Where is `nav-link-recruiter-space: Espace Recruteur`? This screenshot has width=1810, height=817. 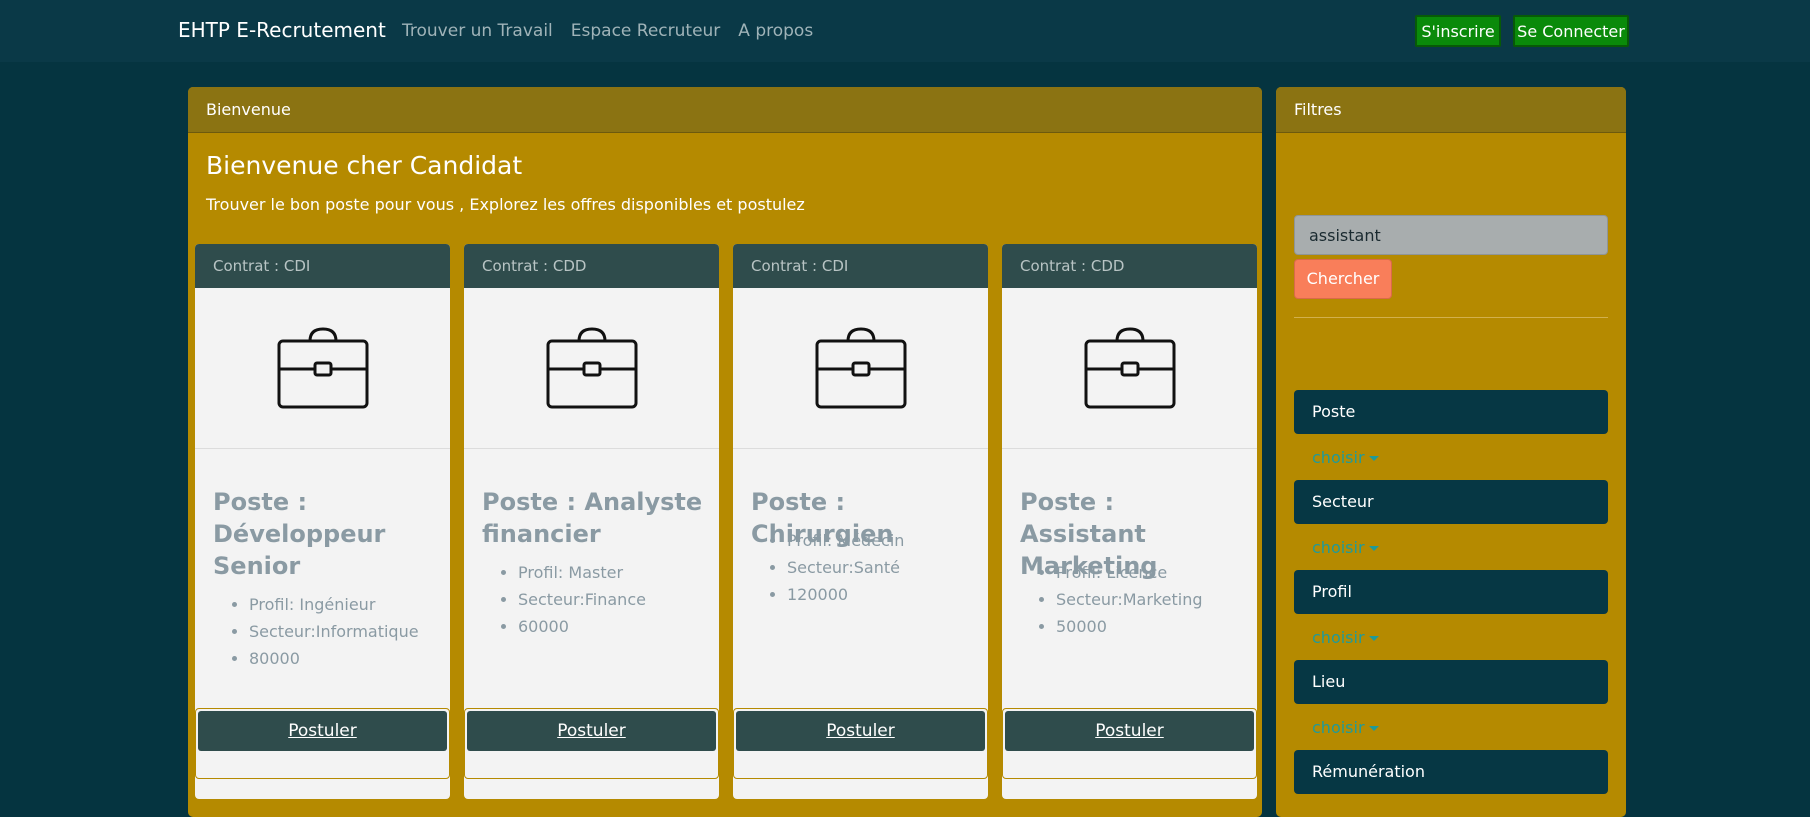 nav-link-recruiter-space: Espace Recruteur is located at coordinates (646, 31).